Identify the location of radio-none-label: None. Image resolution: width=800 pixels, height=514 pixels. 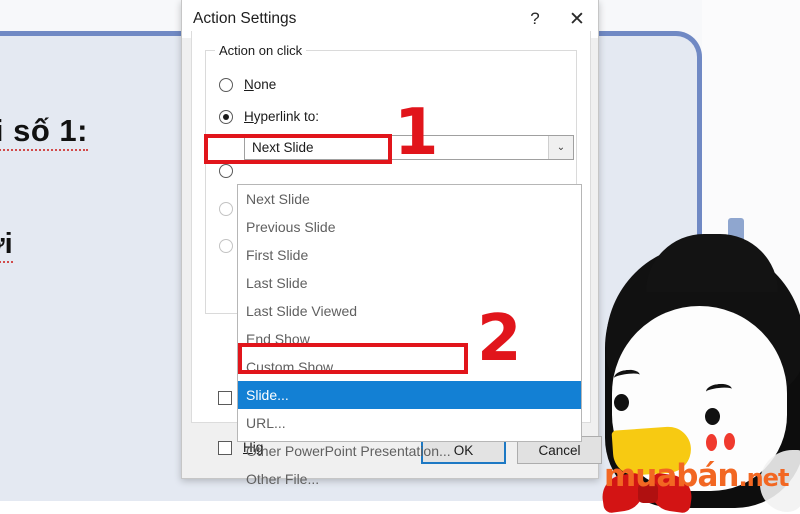
(260, 84).